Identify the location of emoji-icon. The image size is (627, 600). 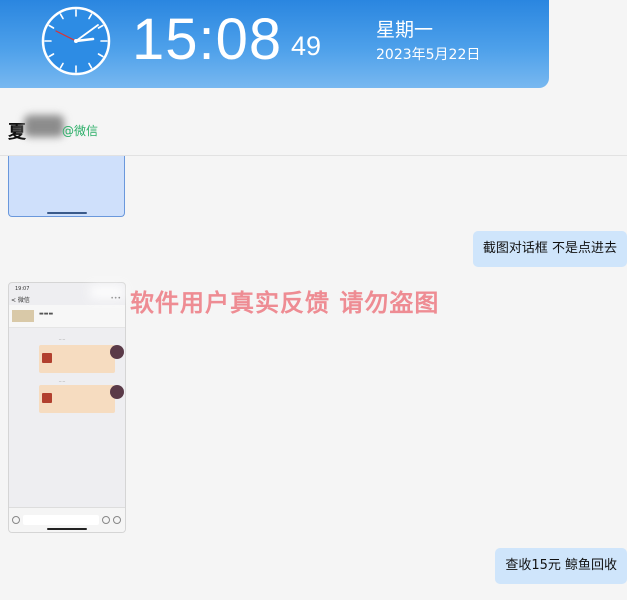
(106, 520).